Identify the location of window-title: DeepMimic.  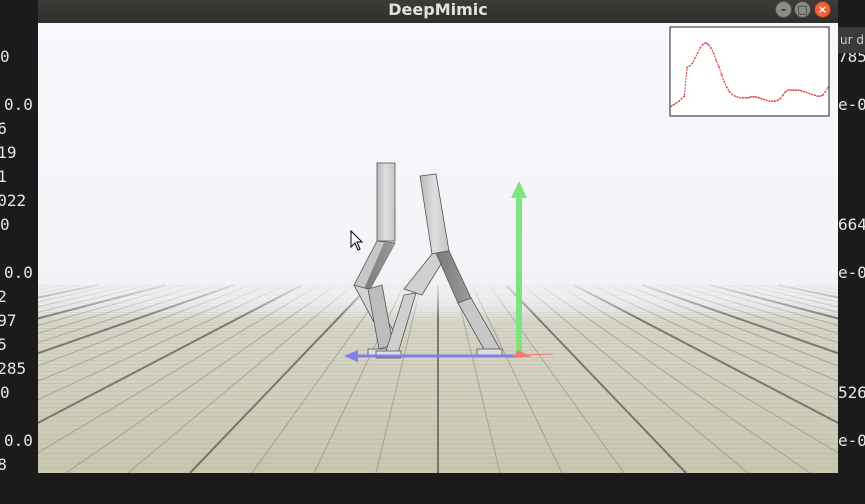
(438, 9).